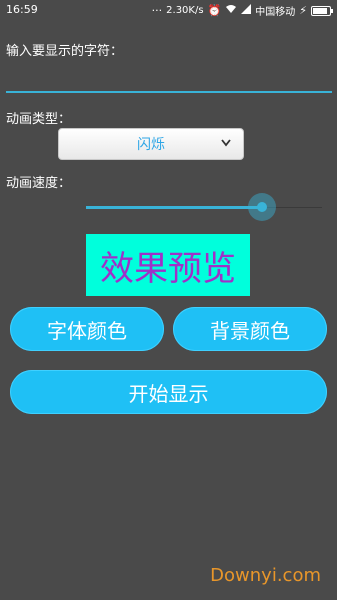 This screenshot has width=337, height=600. I want to click on carrier-name: 中国移动, so click(275, 12).